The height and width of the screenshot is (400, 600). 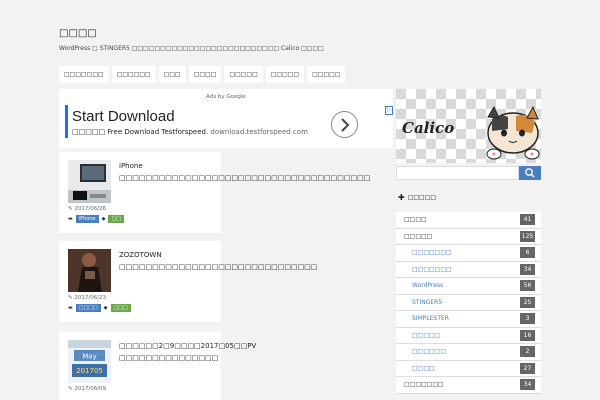 I want to click on category-tag: iPhone, so click(x=87, y=219).